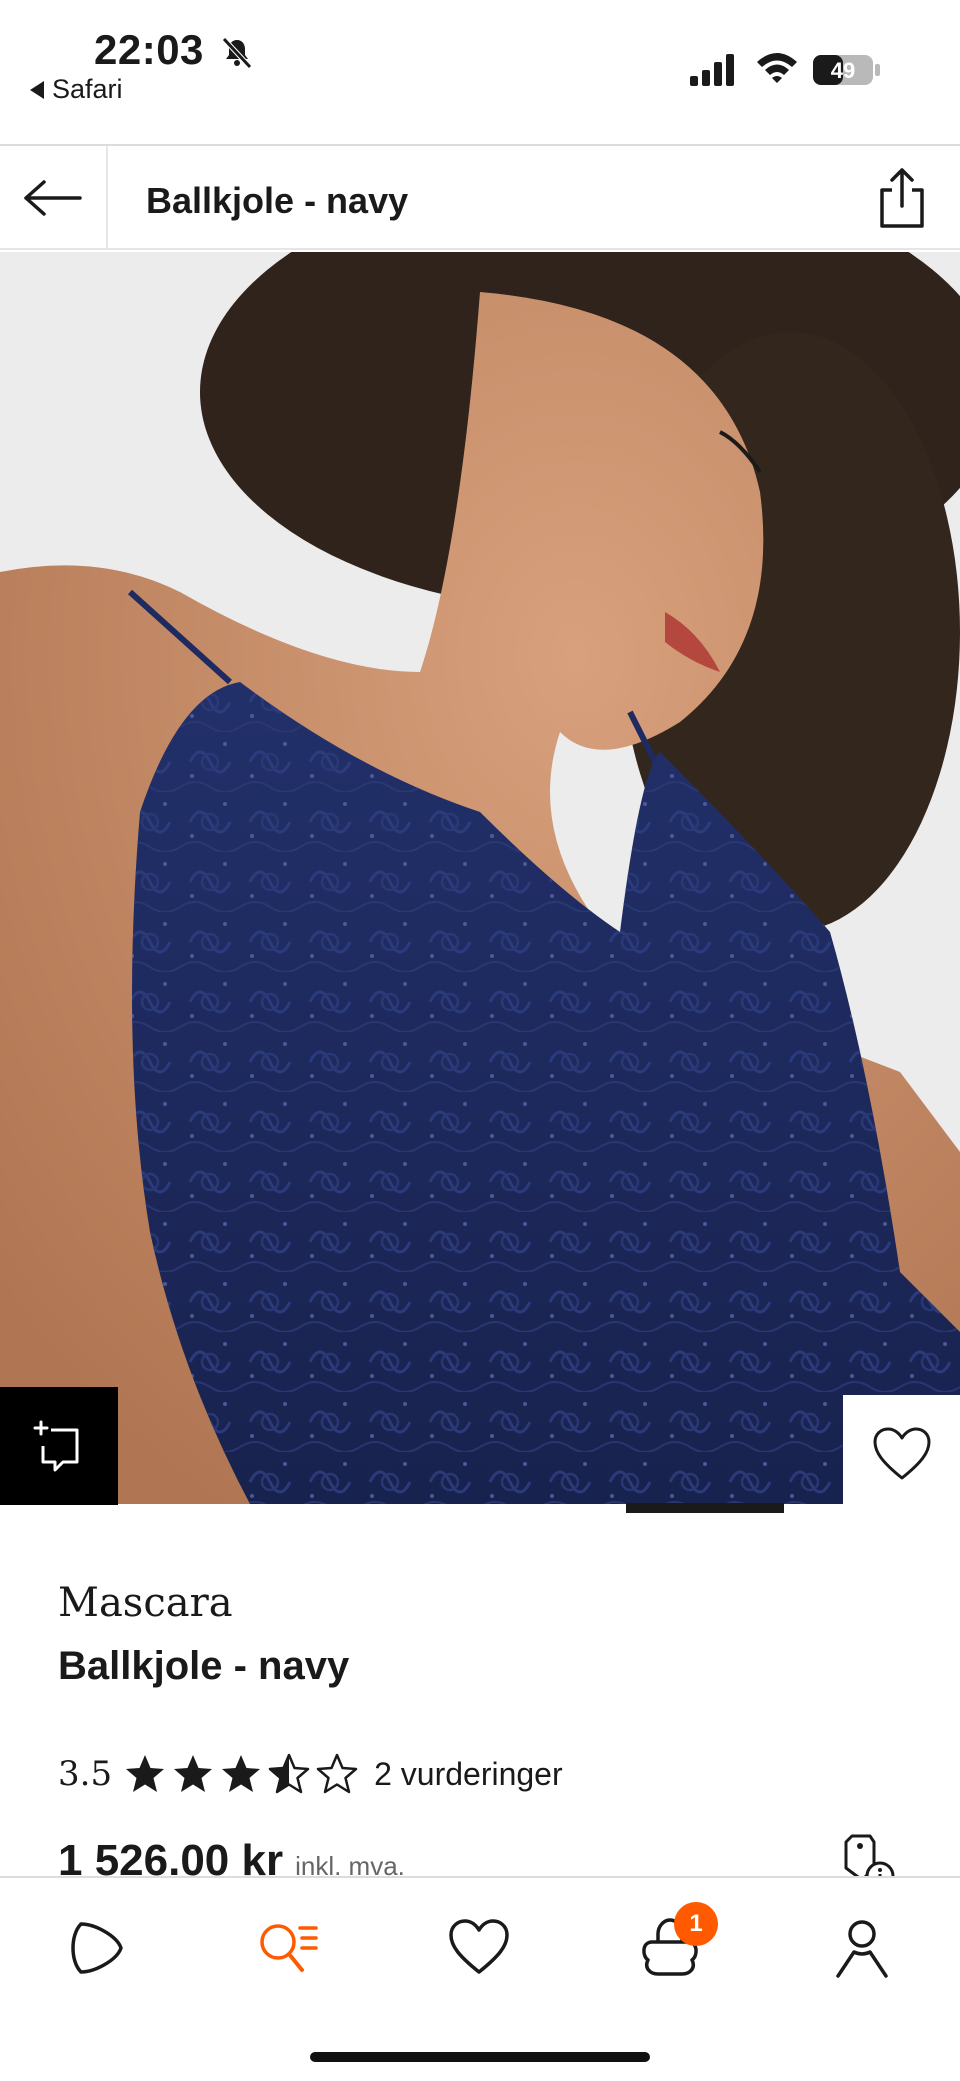  I want to click on home-indicator, so click(480, 2057).